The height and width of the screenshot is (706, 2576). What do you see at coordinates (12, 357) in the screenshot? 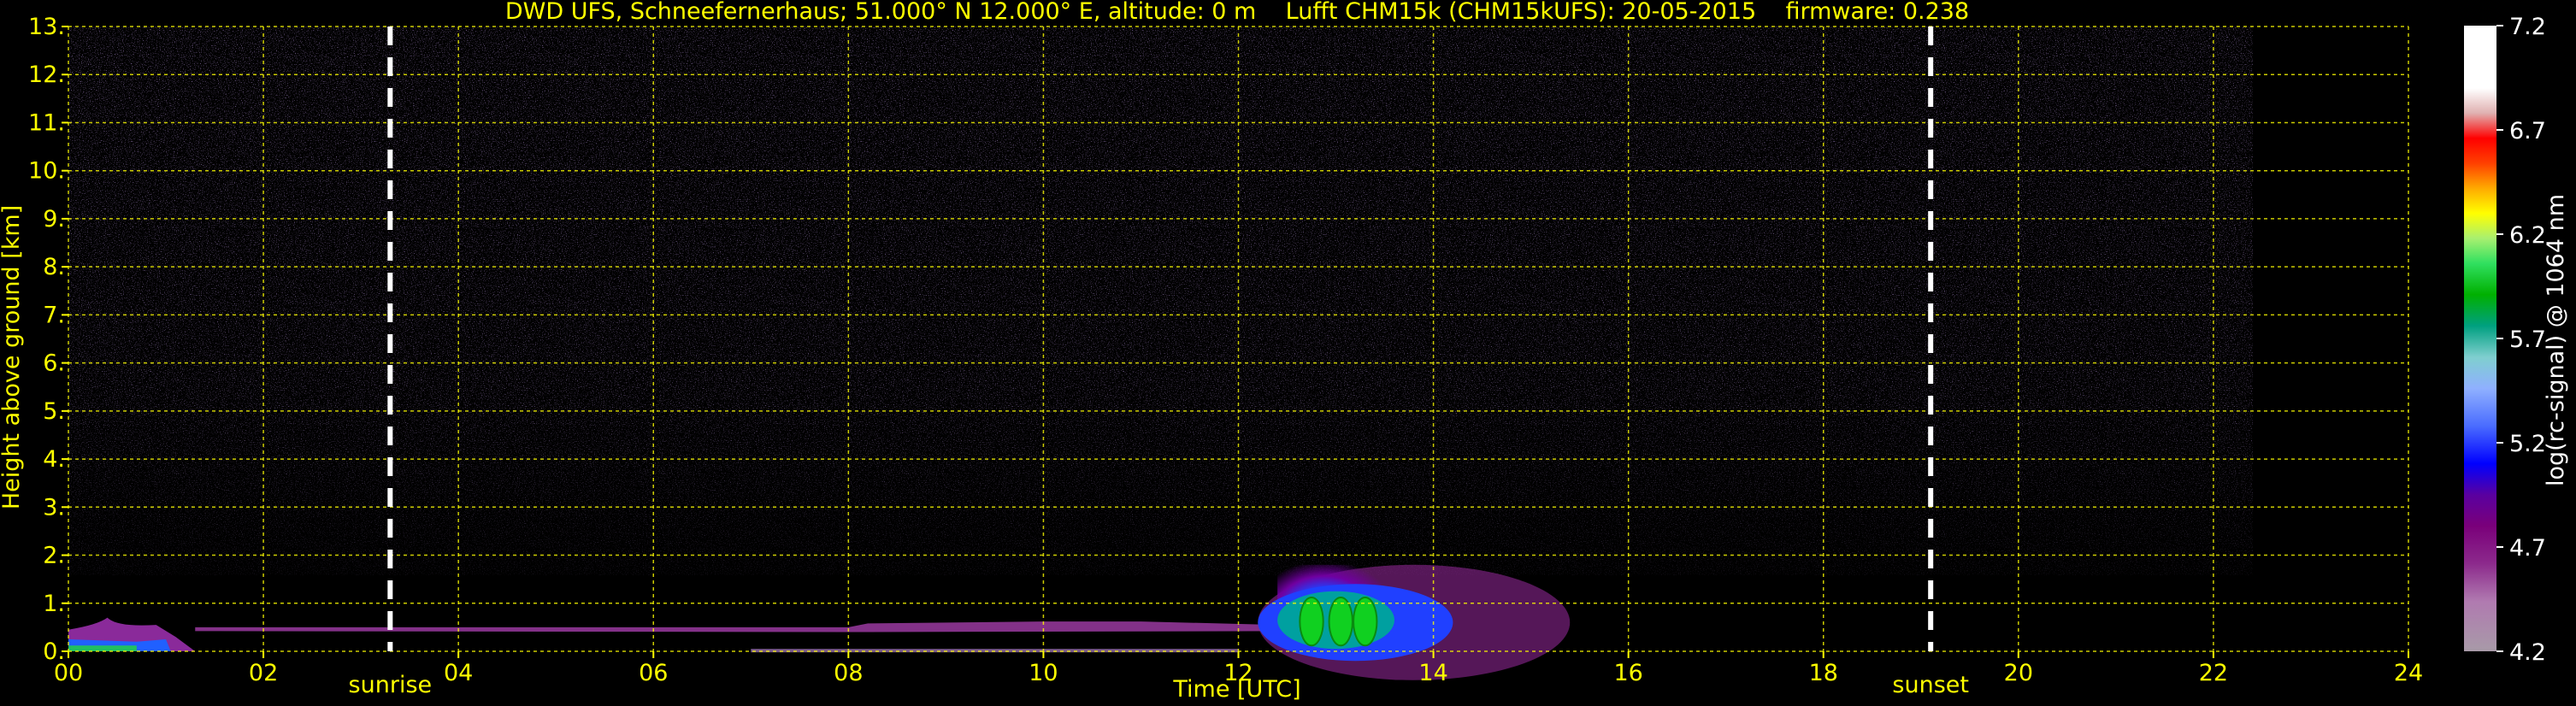
I see `y-axis-label: Height above ground [km]` at bounding box center [12, 357].